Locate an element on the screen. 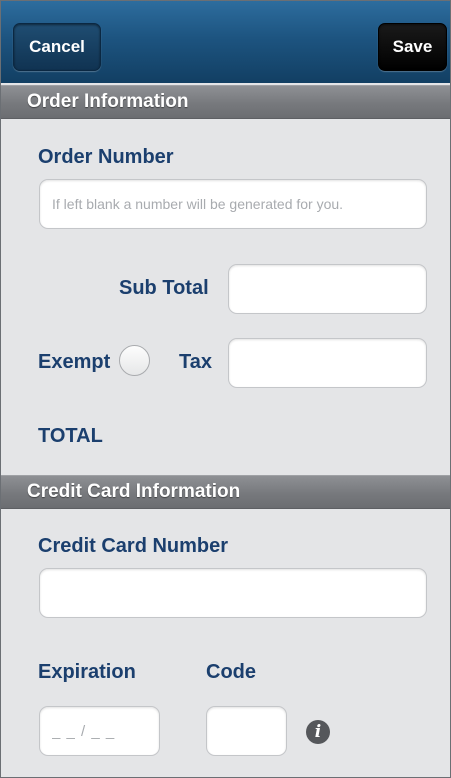  credit-card-number-input is located at coordinates (233, 593).